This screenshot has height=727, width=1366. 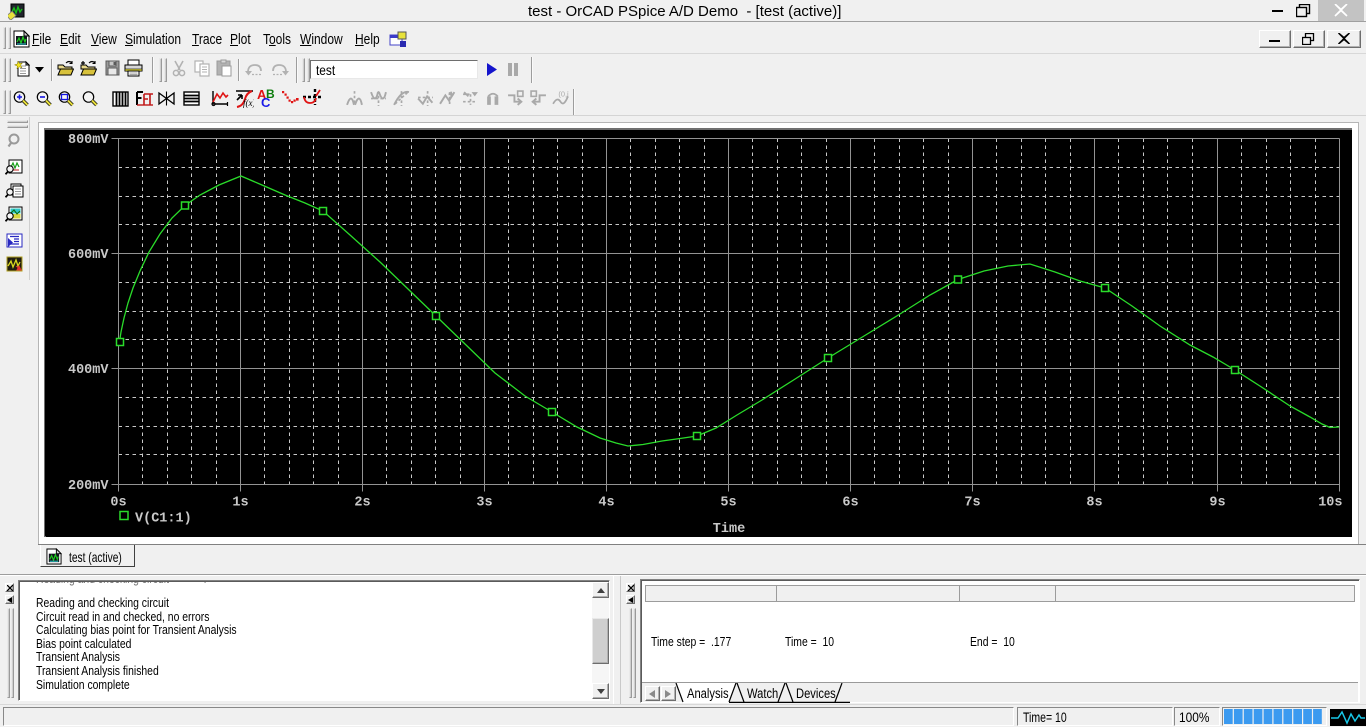 I want to click on svg-text: Devices, so click(x=816, y=693).